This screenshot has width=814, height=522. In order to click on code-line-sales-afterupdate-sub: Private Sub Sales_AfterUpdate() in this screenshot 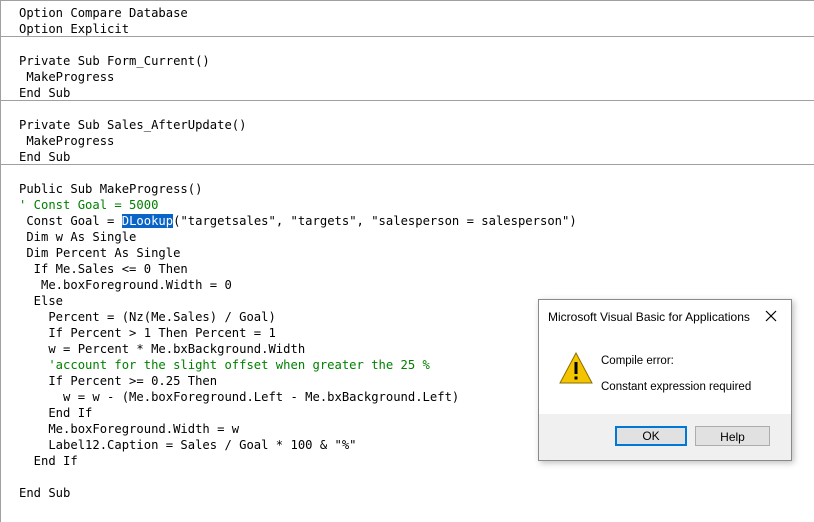, I will do `click(132, 125)`.